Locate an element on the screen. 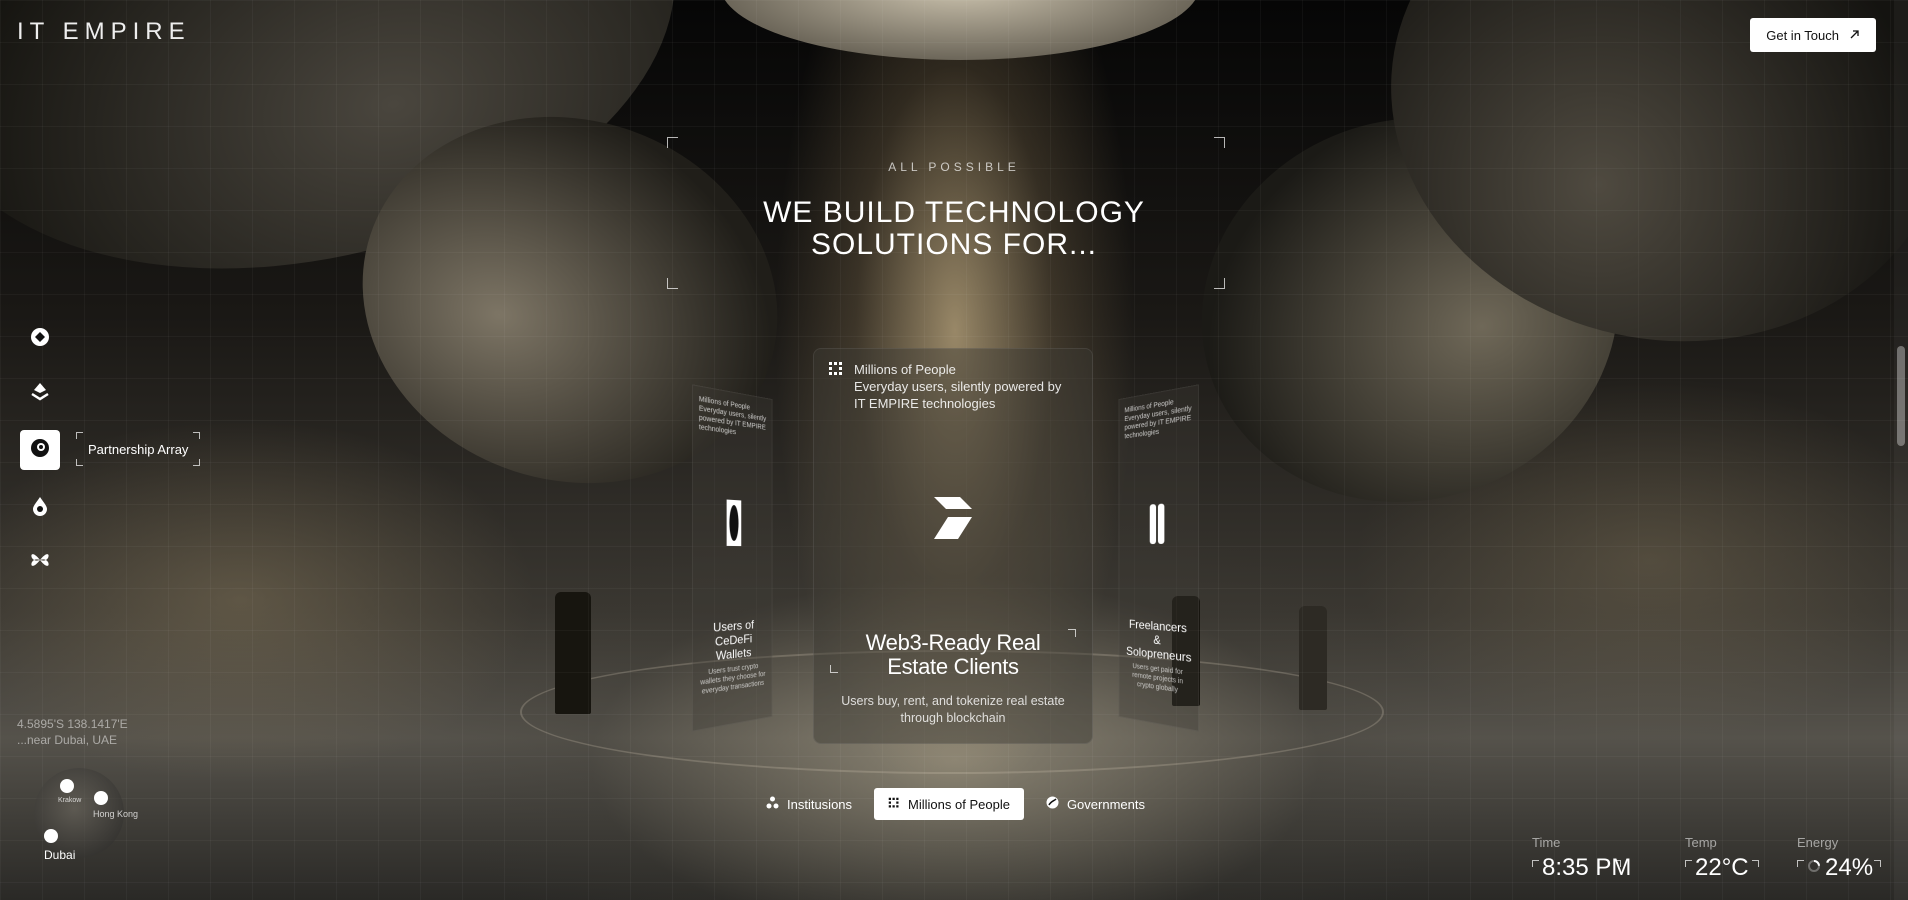  hero-eyebrow: ALL POSSIBLE is located at coordinates (954, 167).